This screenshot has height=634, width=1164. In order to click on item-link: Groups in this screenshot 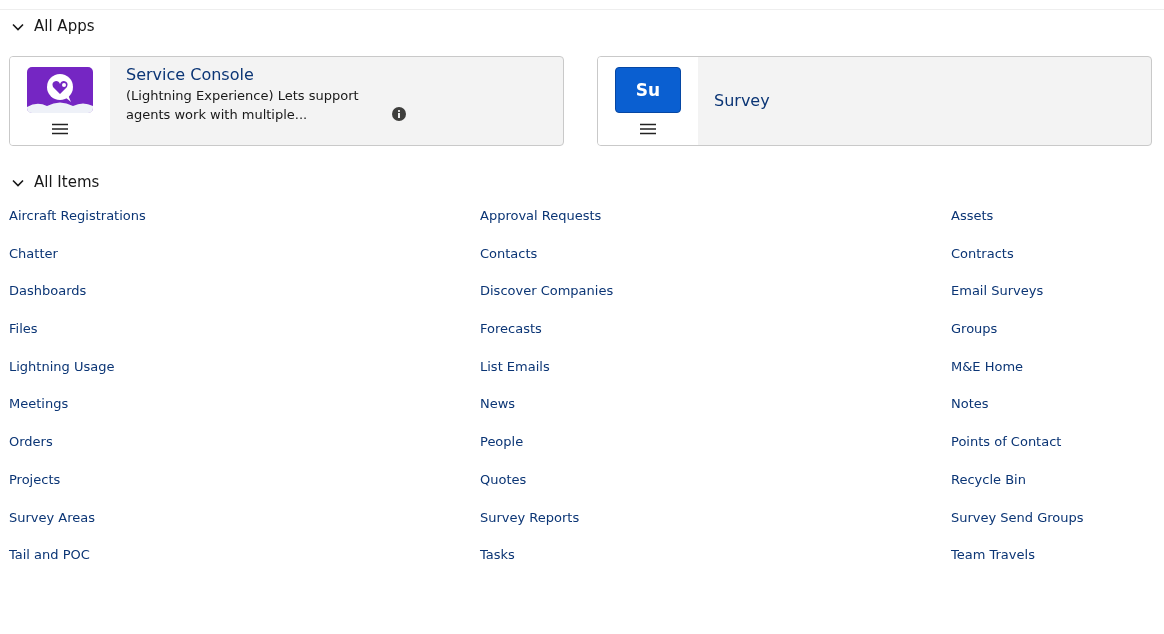, I will do `click(974, 338)`.